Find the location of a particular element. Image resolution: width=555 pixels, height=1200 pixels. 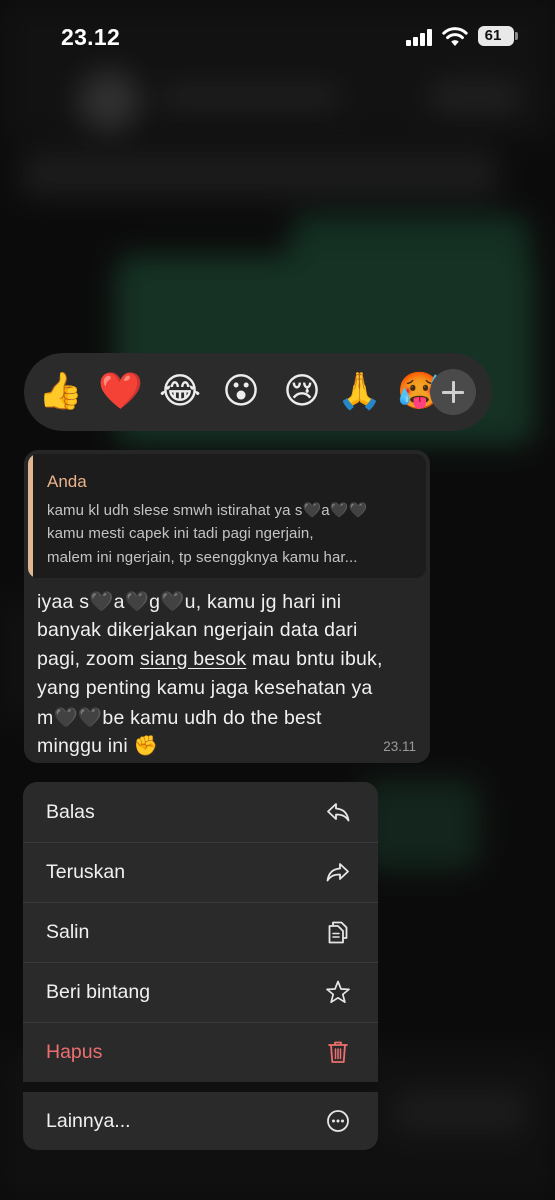

trash-icon is located at coordinates (338, 1052).